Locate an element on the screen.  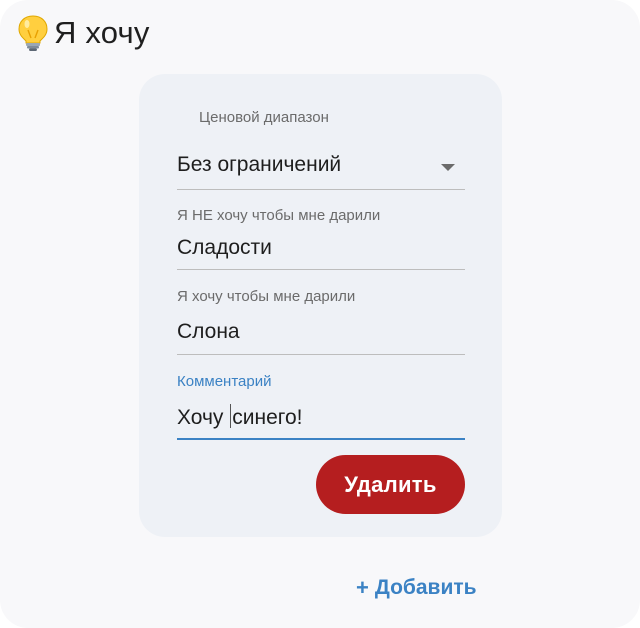
delete-button: Удалить is located at coordinates (390, 484).